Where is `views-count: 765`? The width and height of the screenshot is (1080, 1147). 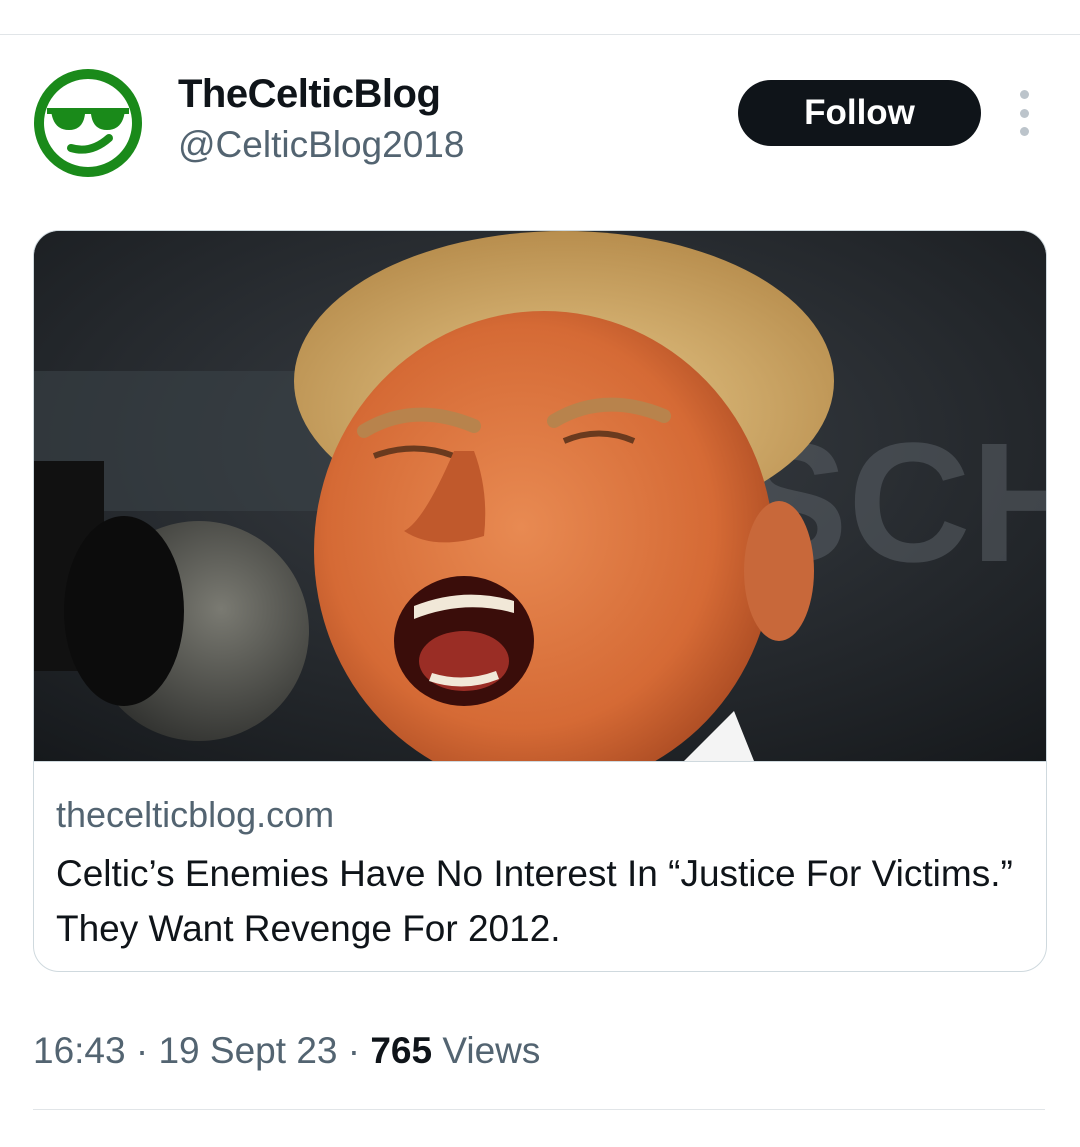
views-count: 765 is located at coordinates (401, 1050).